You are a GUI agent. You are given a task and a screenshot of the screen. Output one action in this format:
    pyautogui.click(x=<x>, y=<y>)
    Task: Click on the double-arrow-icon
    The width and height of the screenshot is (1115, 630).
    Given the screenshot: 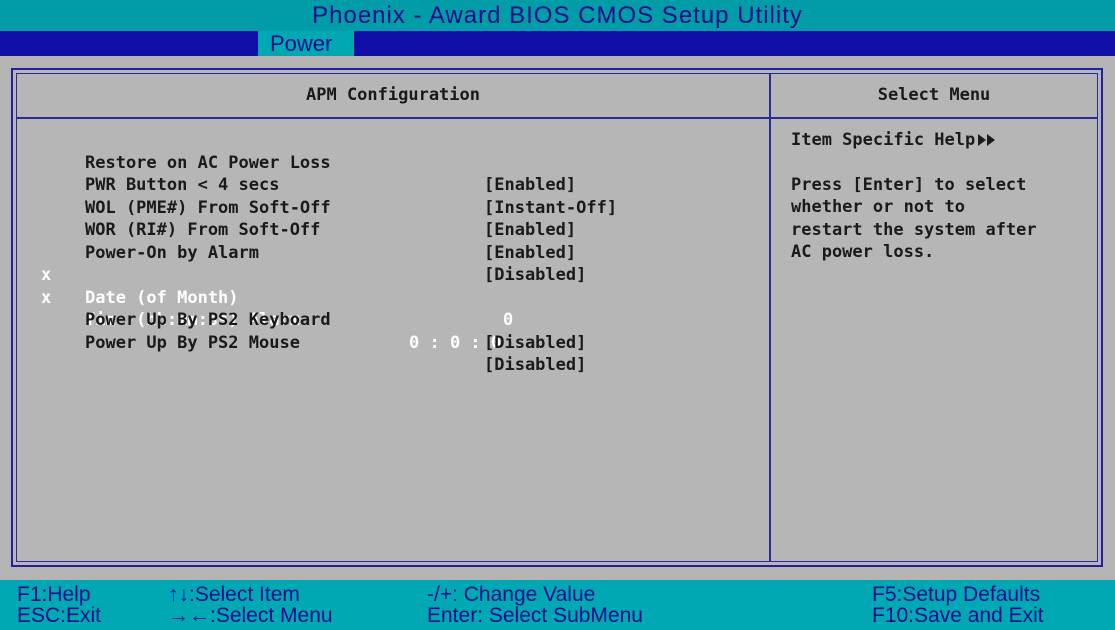 What is the action you would take?
    pyautogui.click(x=987, y=140)
    